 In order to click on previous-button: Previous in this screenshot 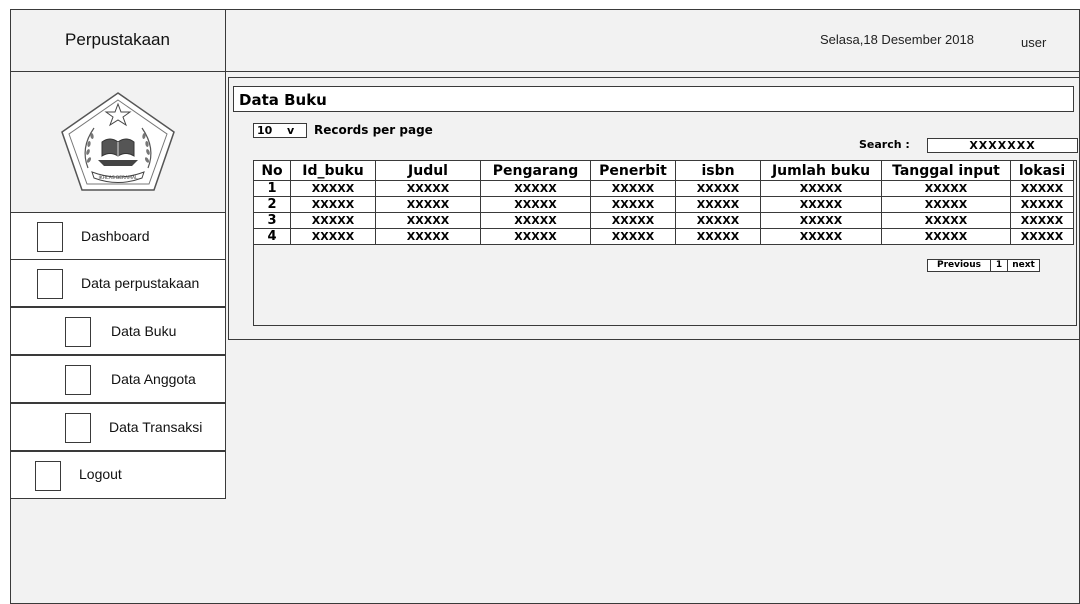, I will do `click(959, 265)`.